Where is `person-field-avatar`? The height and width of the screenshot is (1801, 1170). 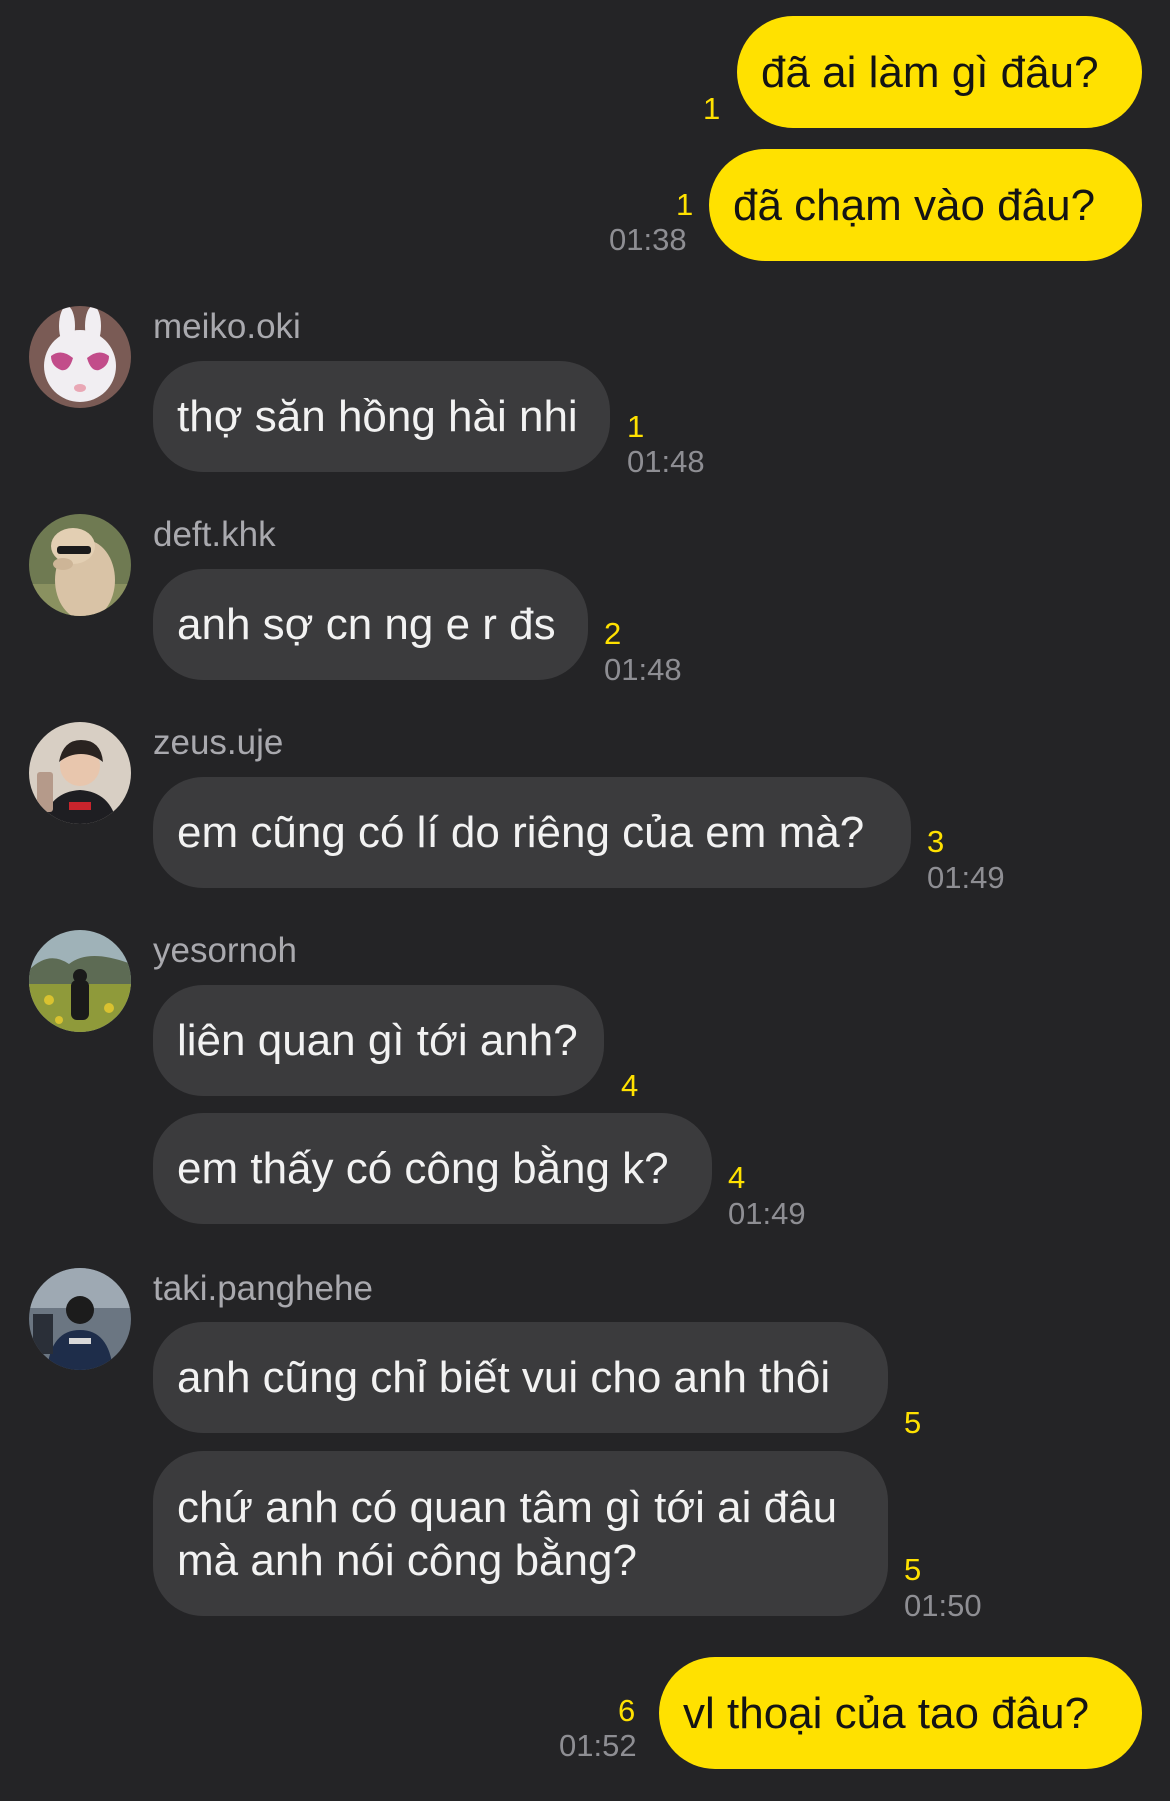 person-field-avatar is located at coordinates (80, 981).